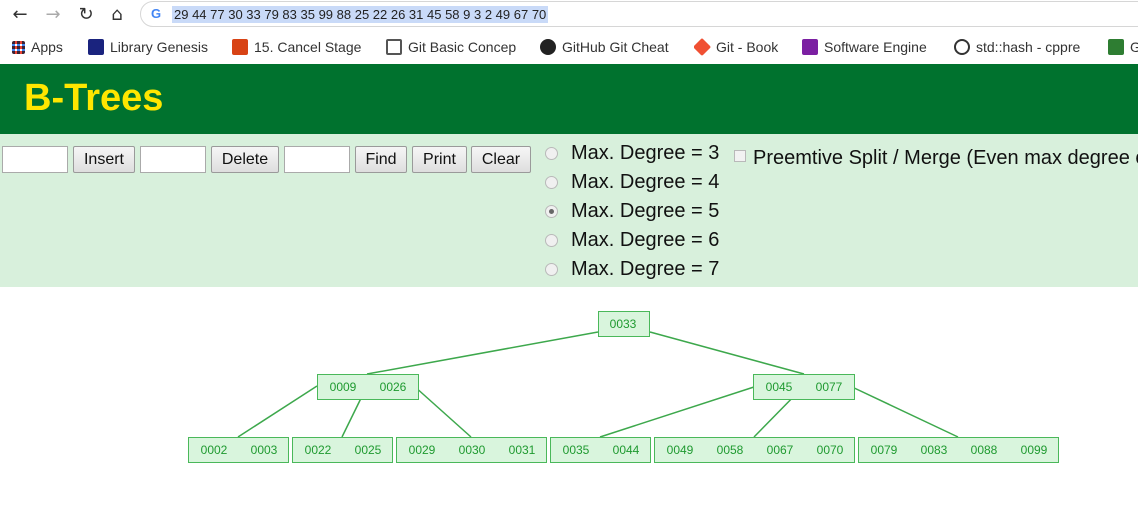 Image resolution: width=1138 pixels, height=509 pixels. Describe the element at coordinates (962, 47) in the screenshot. I see `cppreference-icon` at that location.